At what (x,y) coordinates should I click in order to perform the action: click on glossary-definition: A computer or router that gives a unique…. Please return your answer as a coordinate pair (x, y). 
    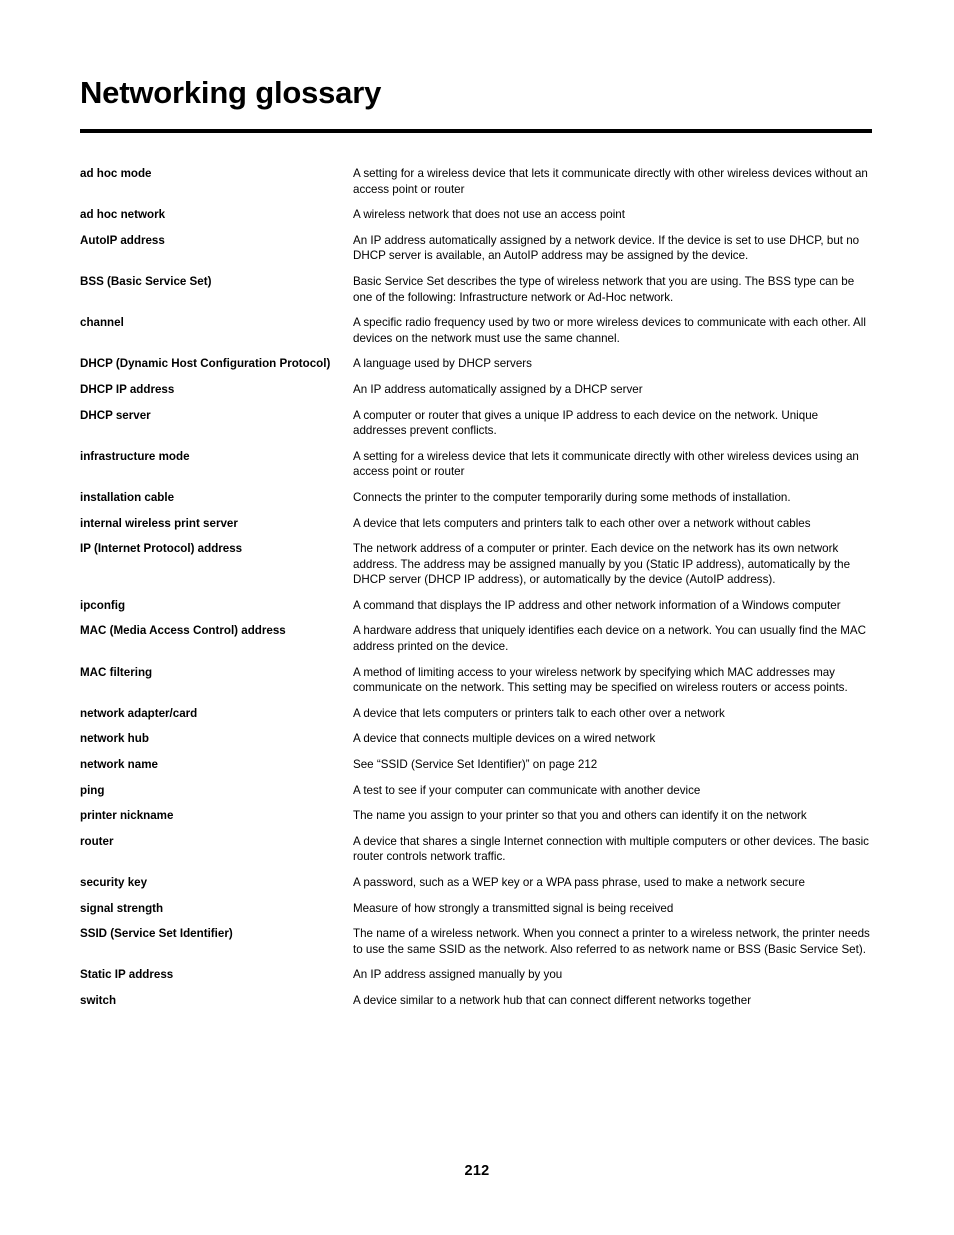
    Looking at the image, I should click on (586, 423).